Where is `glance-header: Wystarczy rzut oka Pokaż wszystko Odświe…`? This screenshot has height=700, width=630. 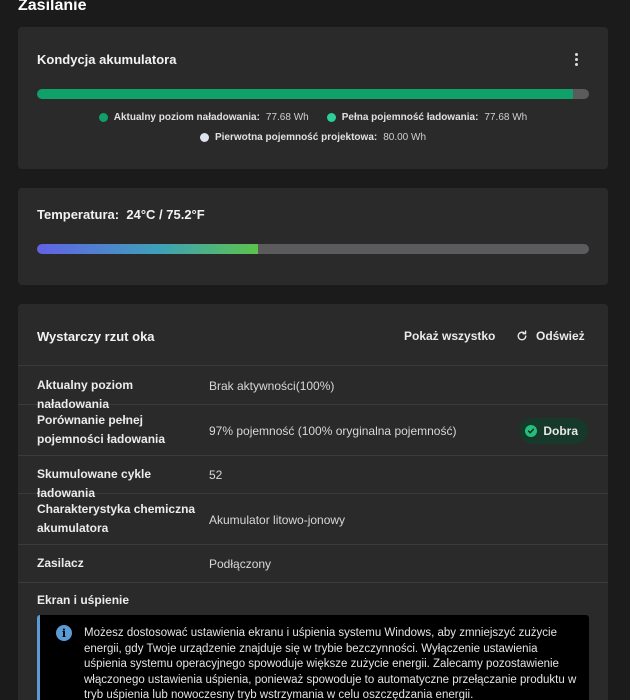 glance-header: Wystarczy rzut oka Pokaż wszystko Odświe… is located at coordinates (313, 335).